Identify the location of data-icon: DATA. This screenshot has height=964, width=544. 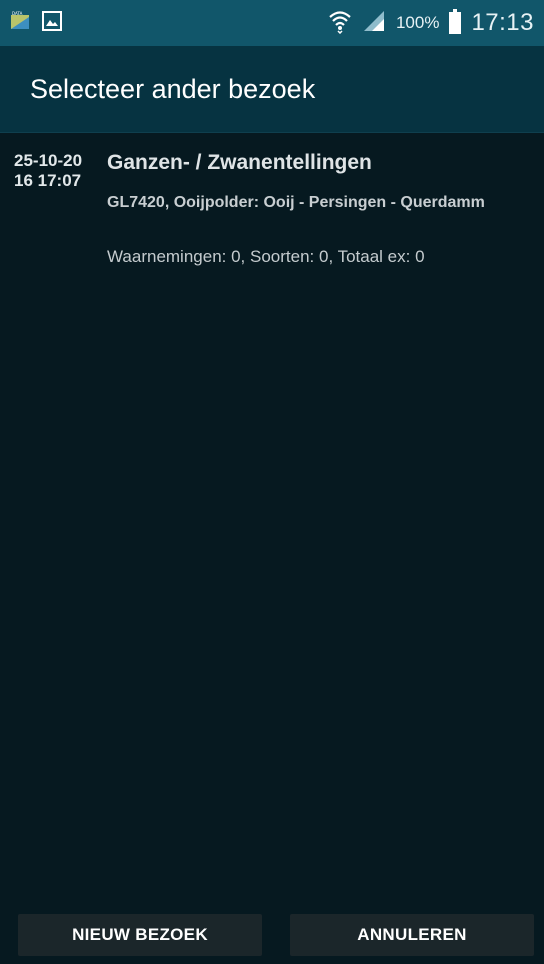
(20, 23).